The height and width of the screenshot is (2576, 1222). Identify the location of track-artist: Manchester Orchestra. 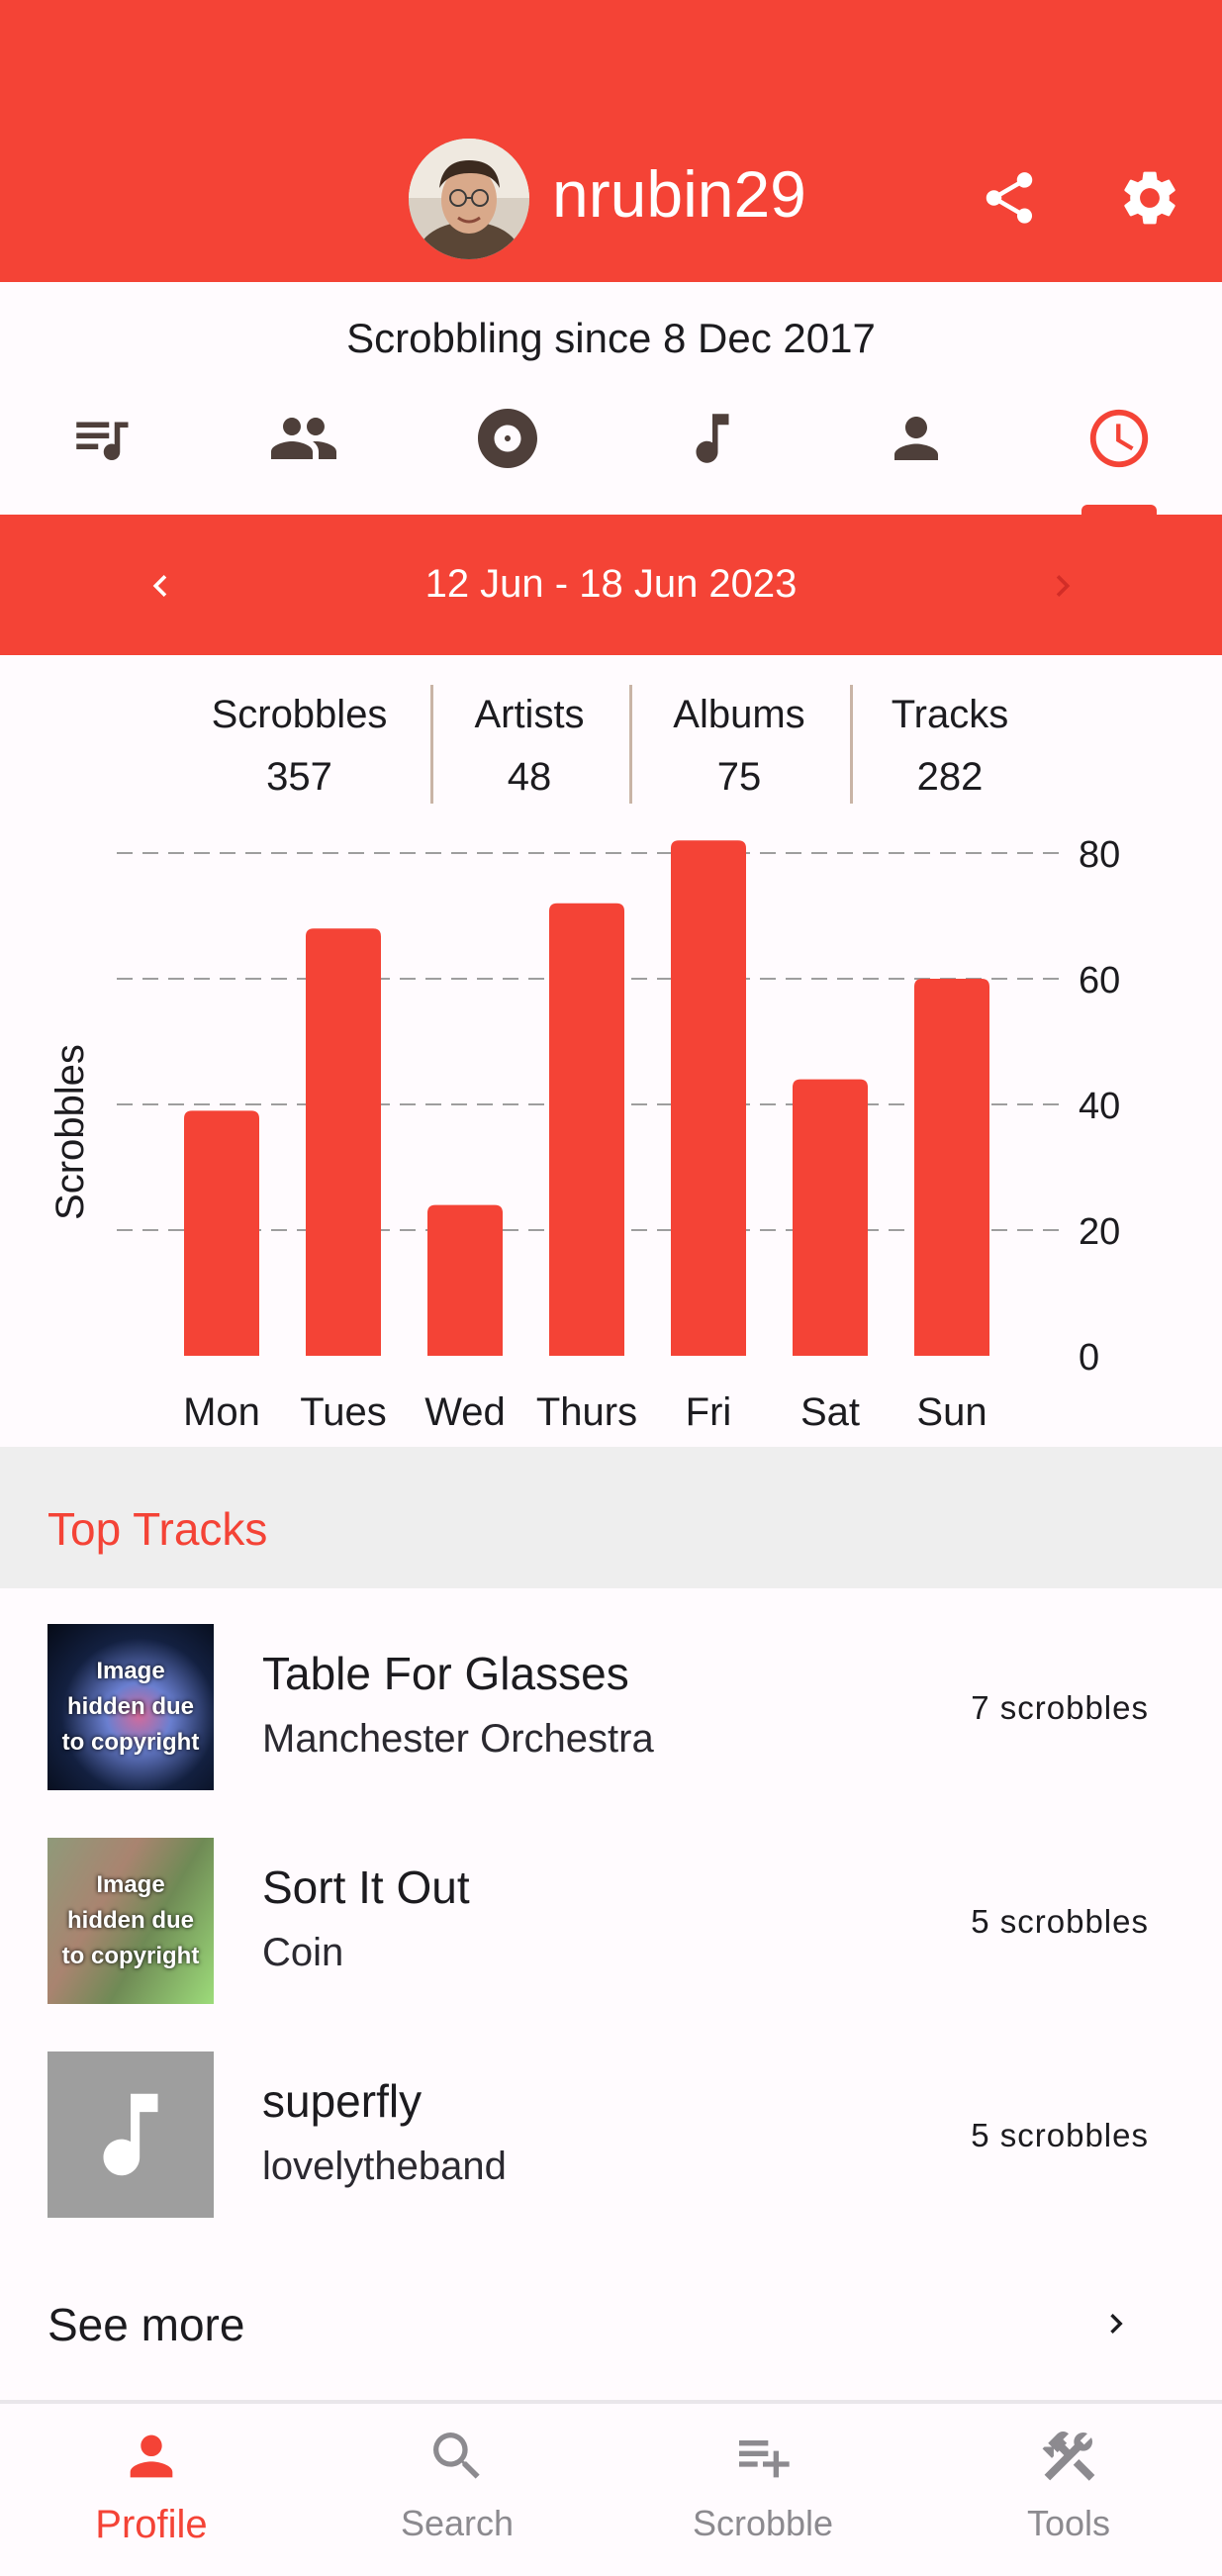
(458, 1739).